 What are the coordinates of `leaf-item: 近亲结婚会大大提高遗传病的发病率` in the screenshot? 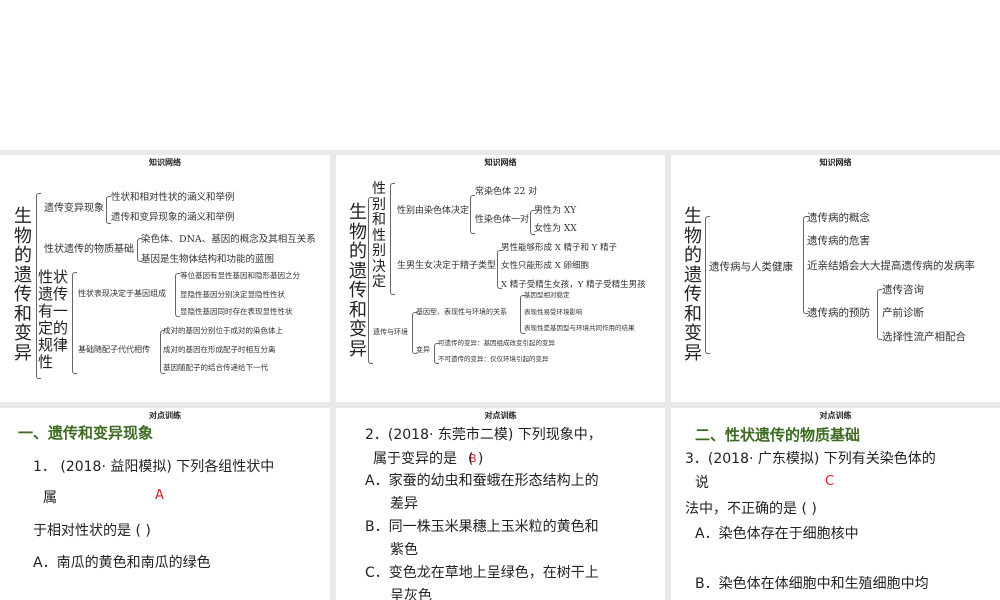 It's located at (891, 266).